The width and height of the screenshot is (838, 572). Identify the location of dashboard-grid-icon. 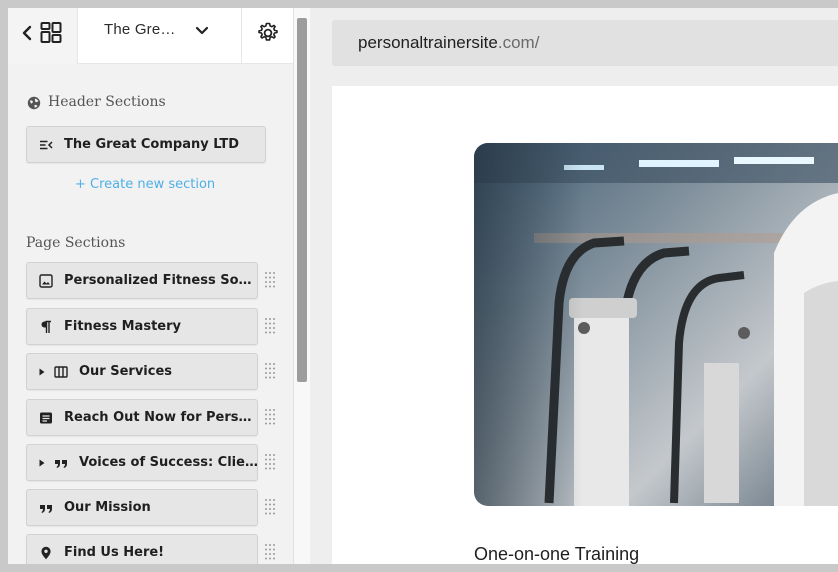
(51, 33).